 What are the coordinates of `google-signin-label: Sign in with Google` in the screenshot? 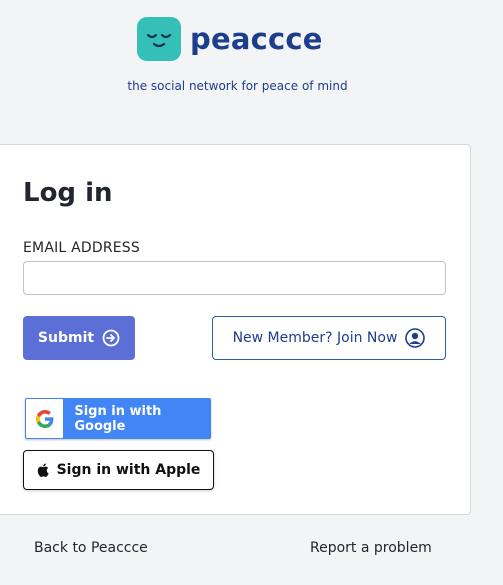 It's located at (118, 418).